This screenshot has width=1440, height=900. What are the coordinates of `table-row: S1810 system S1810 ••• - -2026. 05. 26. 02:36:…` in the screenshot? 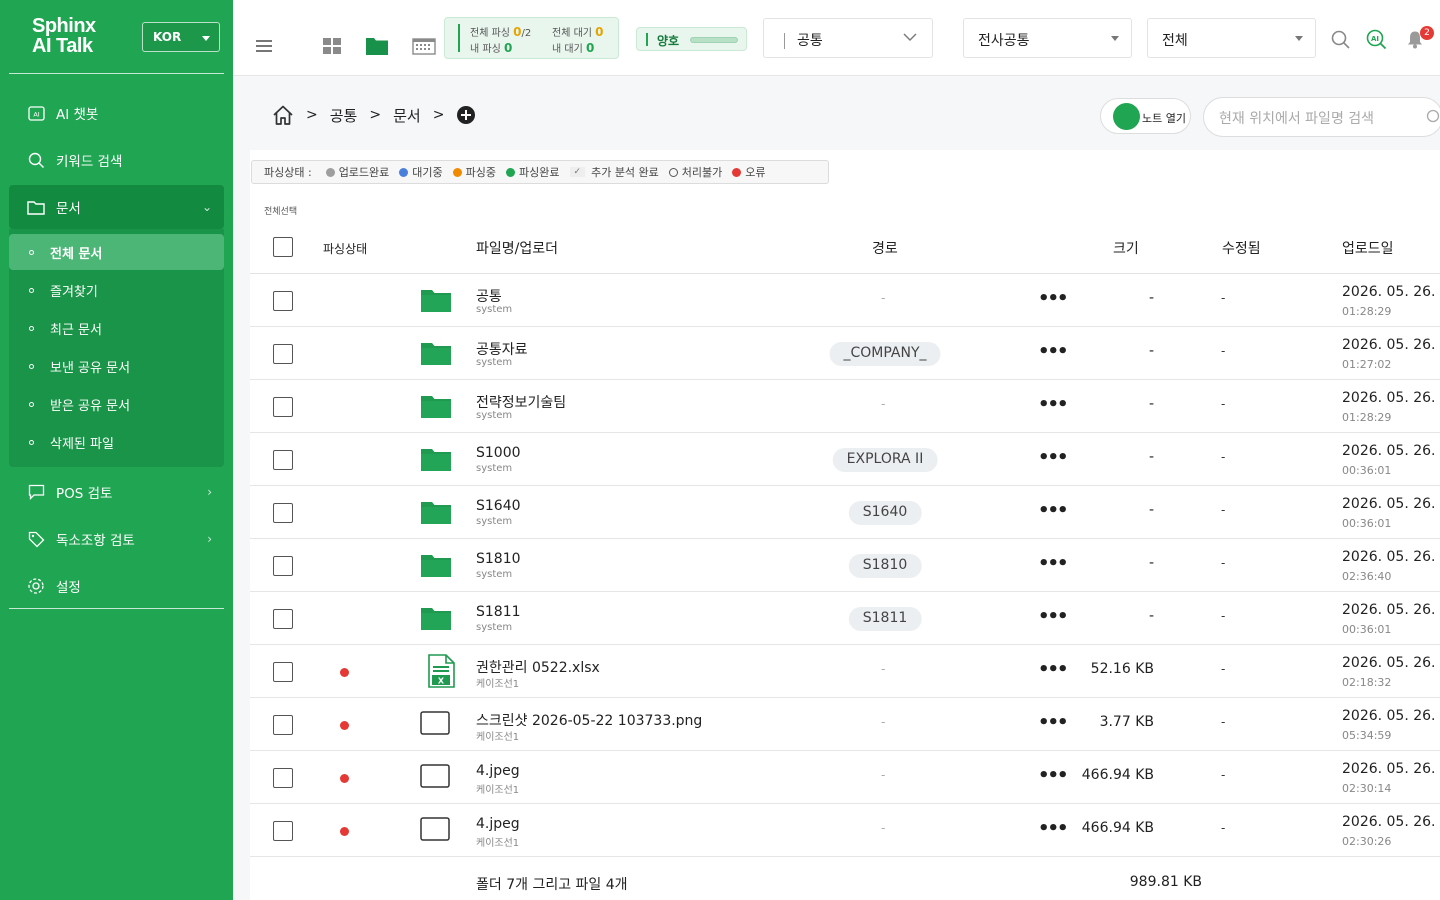 It's located at (845, 565).